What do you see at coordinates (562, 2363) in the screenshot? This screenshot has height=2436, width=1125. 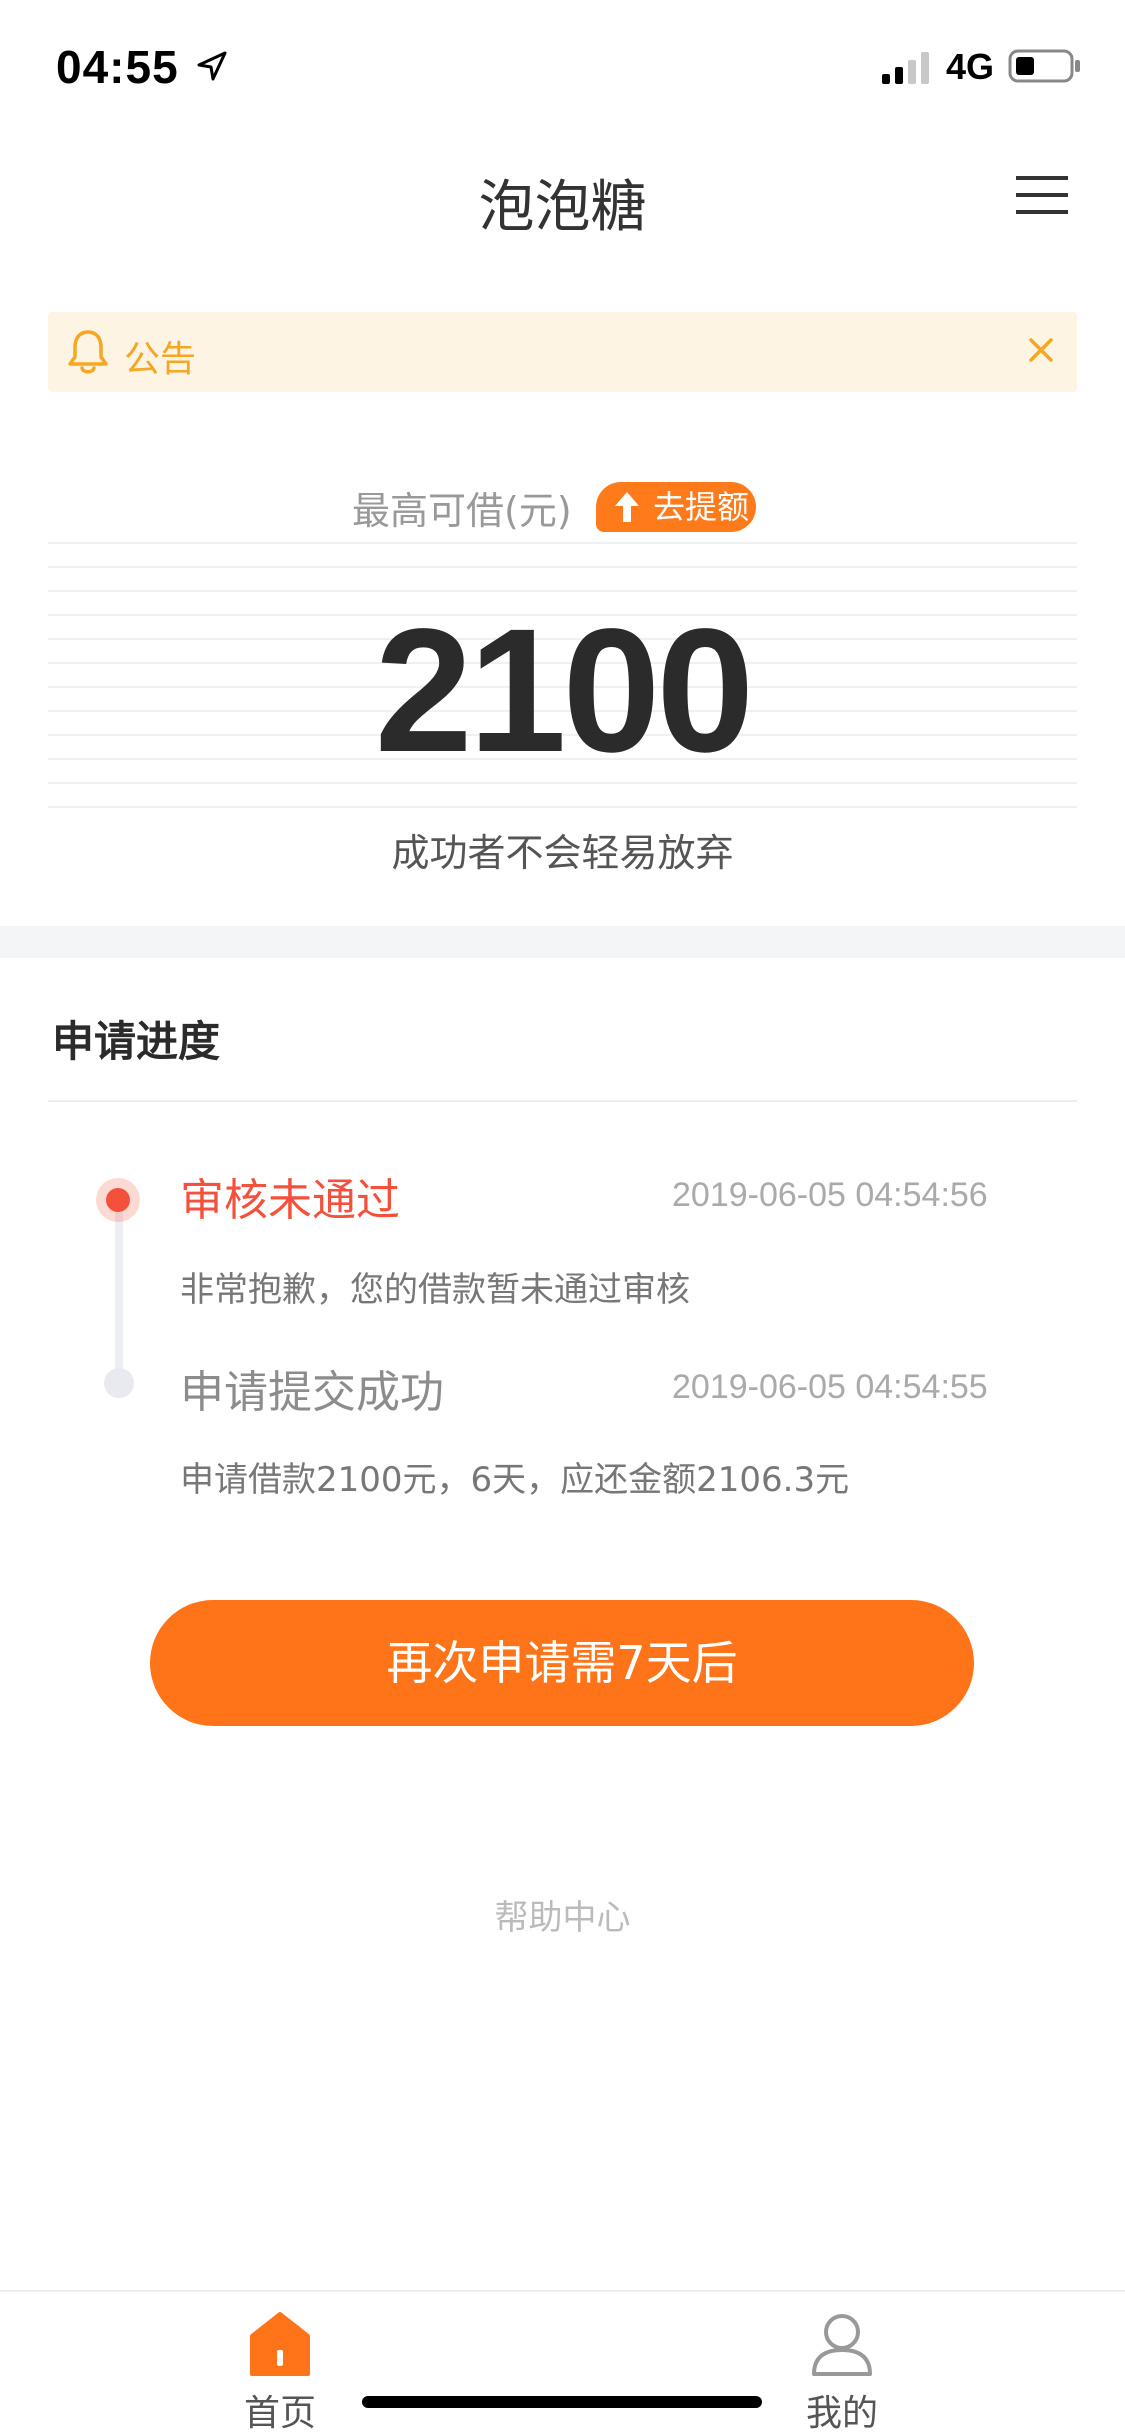 I see `tab-bar: 首页 我的` at bounding box center [562, 2363].